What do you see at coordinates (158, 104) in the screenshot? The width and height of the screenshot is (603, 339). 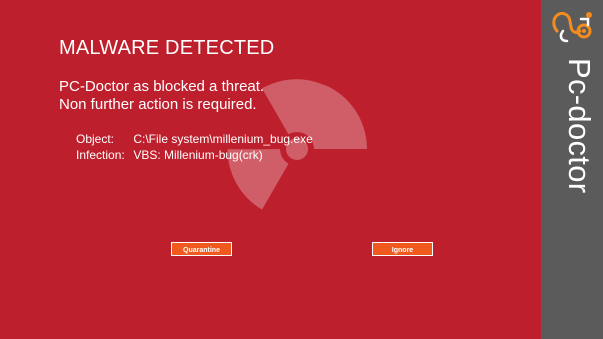 I see `alert-message-line-2: Non further action is required.` at bounding box center [158, 104].